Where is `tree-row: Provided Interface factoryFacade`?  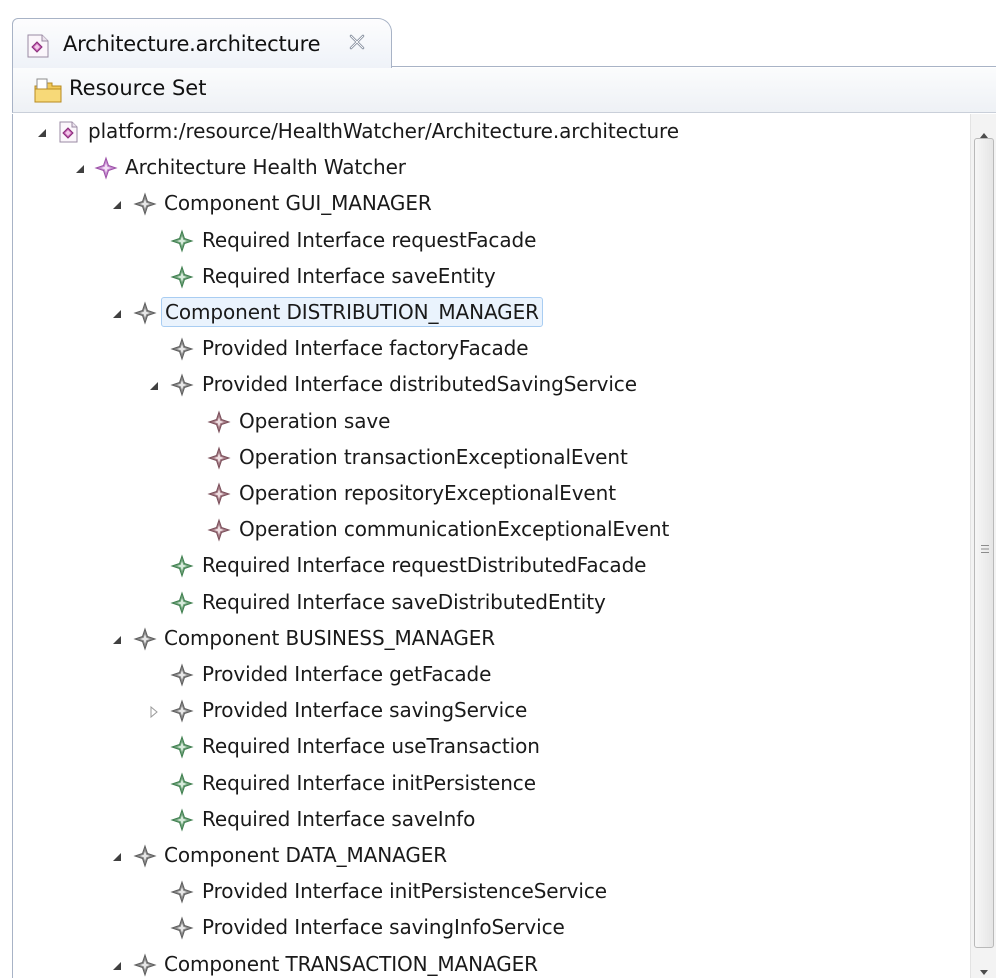 tree-row: Provided Interface factoryFacade is located at coordinates (491, 349).